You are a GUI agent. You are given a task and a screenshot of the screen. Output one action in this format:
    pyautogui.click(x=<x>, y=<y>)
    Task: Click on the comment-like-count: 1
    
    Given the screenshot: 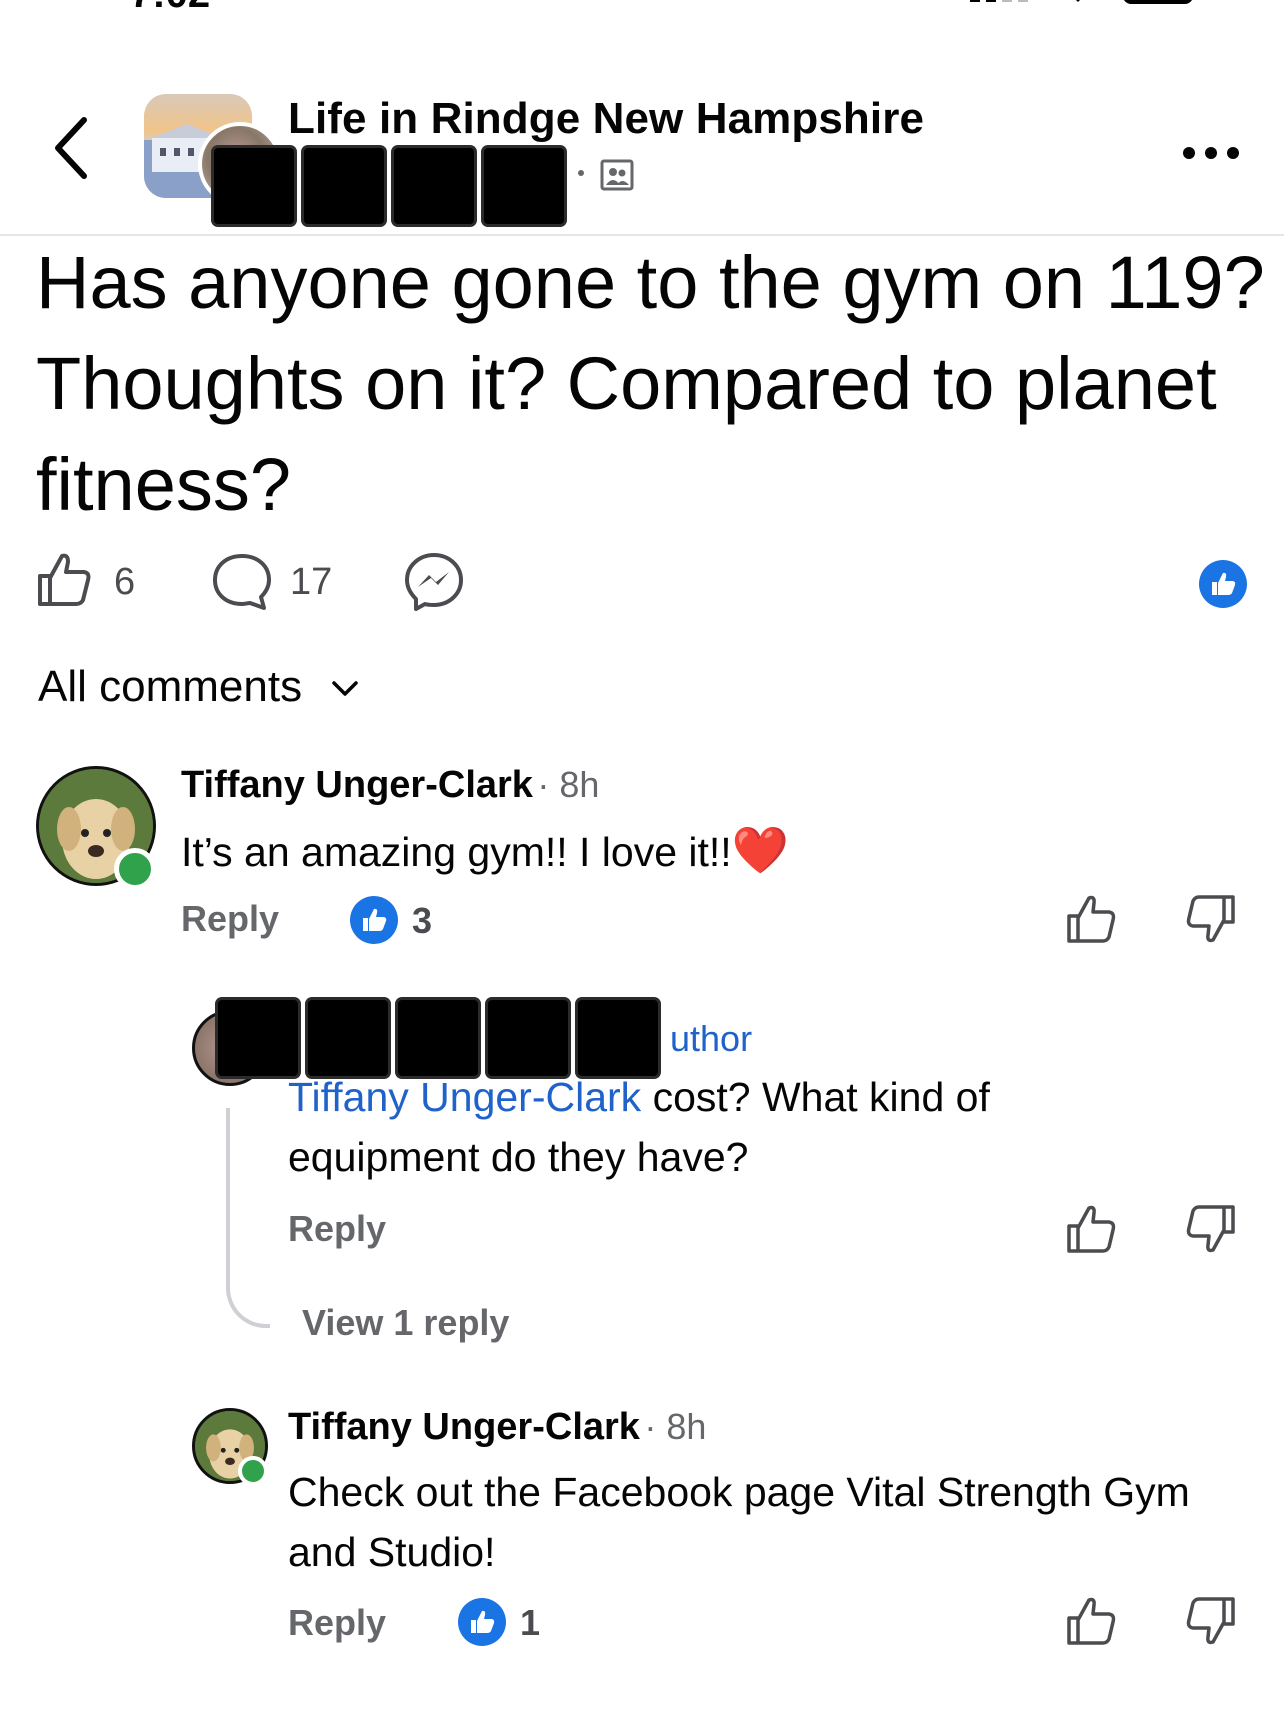 What is the action you would take?
    pyautogui.click(x=530, y=1622)
    